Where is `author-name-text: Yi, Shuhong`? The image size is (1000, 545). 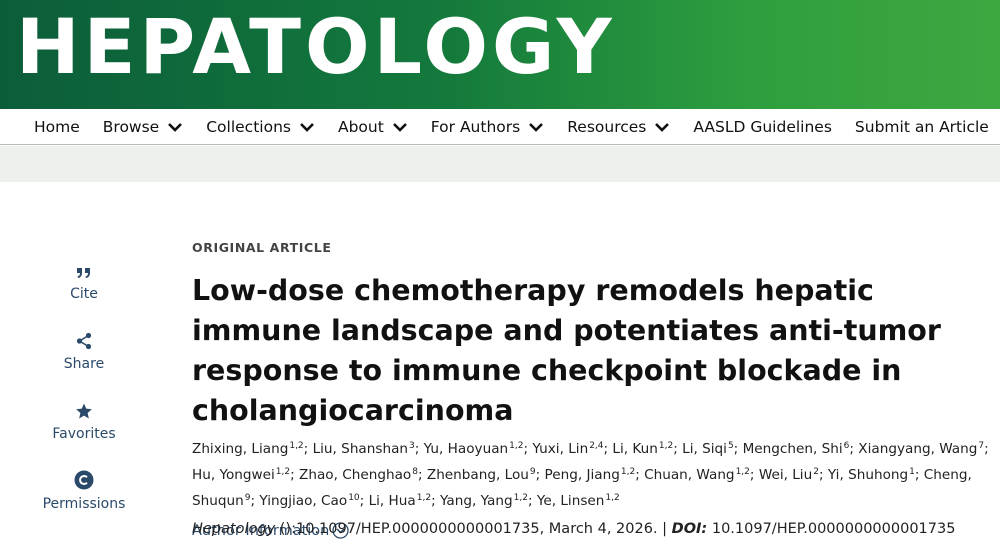 author-name-text: Yi, Shuhong is located at coordinates (868, 475).